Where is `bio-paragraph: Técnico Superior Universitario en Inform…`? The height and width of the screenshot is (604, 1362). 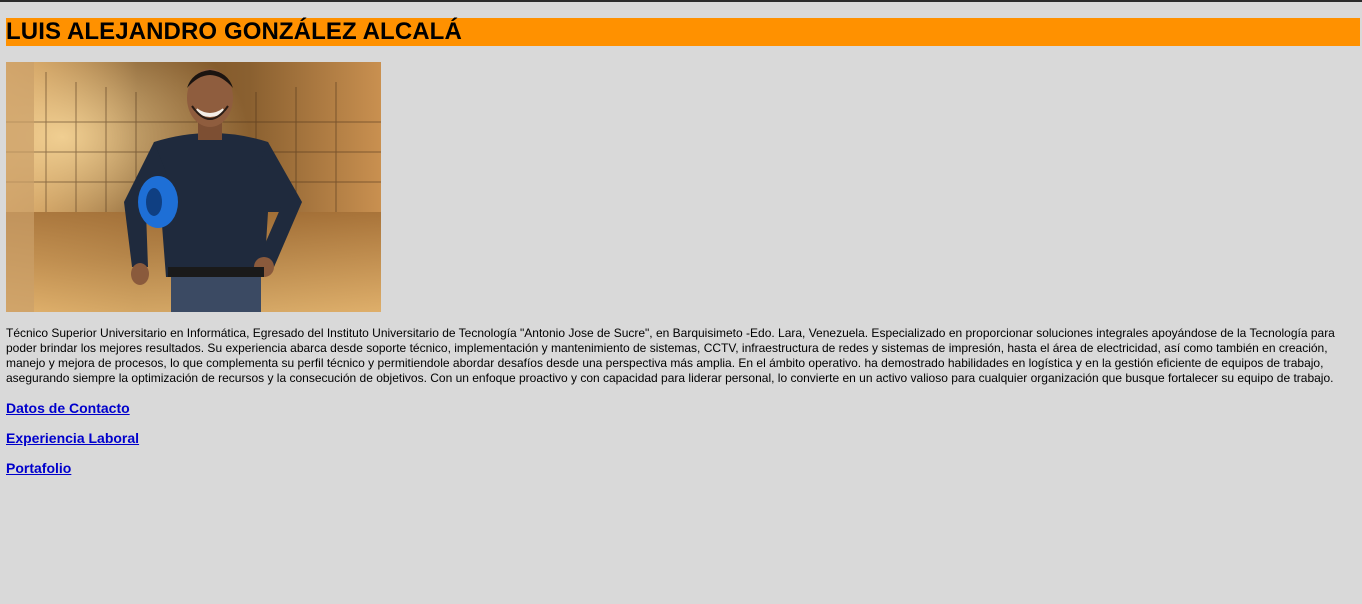
bio-paragraph: Técnico Superior Universitario en Inform… is located at coordinates (670, 355).